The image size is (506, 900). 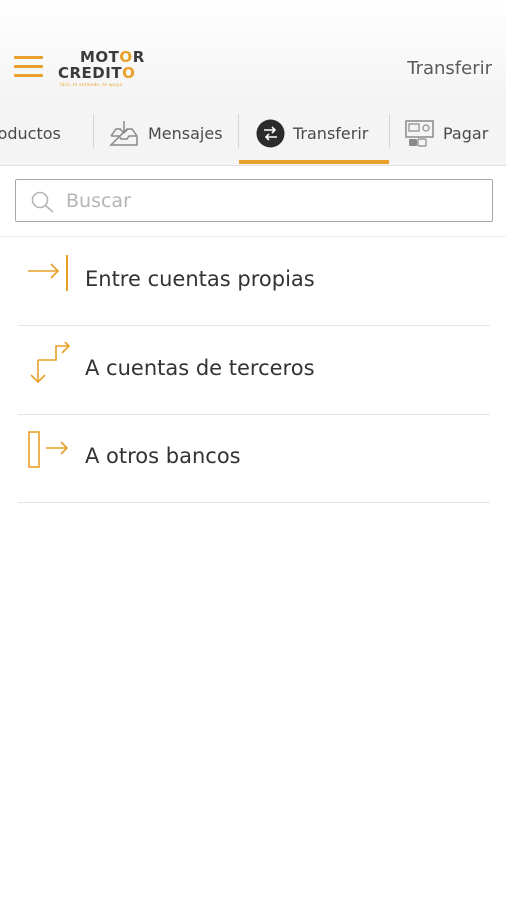 What do you see at coordinates (419, 133) in the screenshot?
I see `pay-icon` at bounding box center [419, 133].